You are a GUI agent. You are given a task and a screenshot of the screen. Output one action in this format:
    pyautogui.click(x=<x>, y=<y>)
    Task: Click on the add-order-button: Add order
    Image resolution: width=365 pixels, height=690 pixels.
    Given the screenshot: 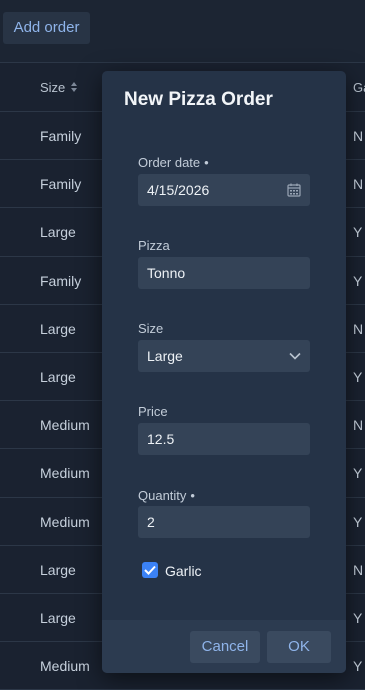 What is the action you would take?
    pyautogui.click(x=46, y=28)
    